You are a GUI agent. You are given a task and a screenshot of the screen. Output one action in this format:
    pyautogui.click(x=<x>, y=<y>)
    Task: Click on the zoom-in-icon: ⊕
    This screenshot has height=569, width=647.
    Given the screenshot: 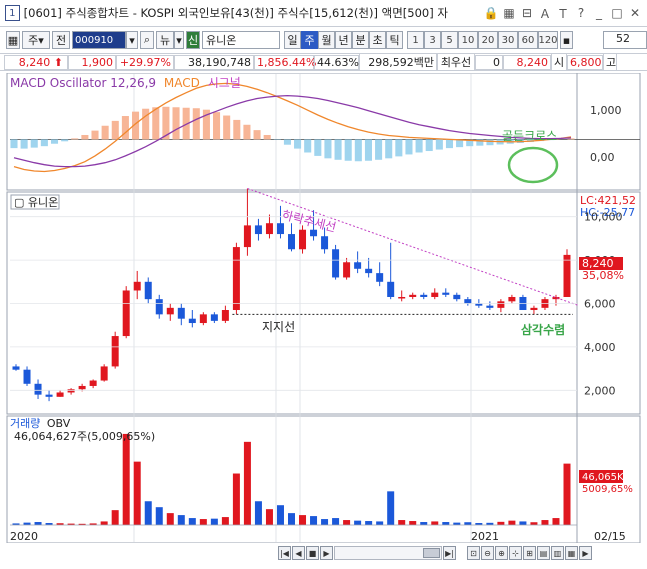 What is the action you would take?
    pyautogui.click(x=501, y=553)
    